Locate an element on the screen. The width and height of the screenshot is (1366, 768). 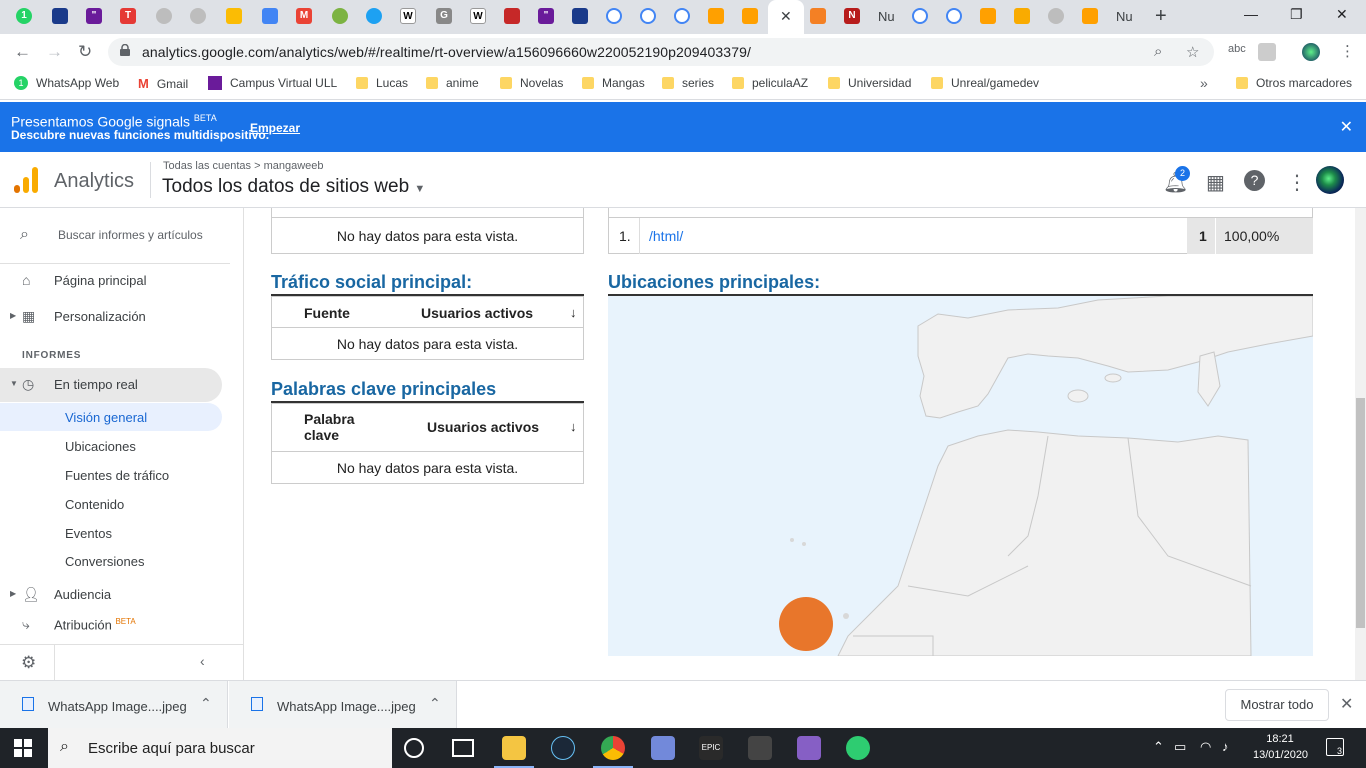
sidebar-item-locations: Ubicaciones is located at coordinates (111, 446).